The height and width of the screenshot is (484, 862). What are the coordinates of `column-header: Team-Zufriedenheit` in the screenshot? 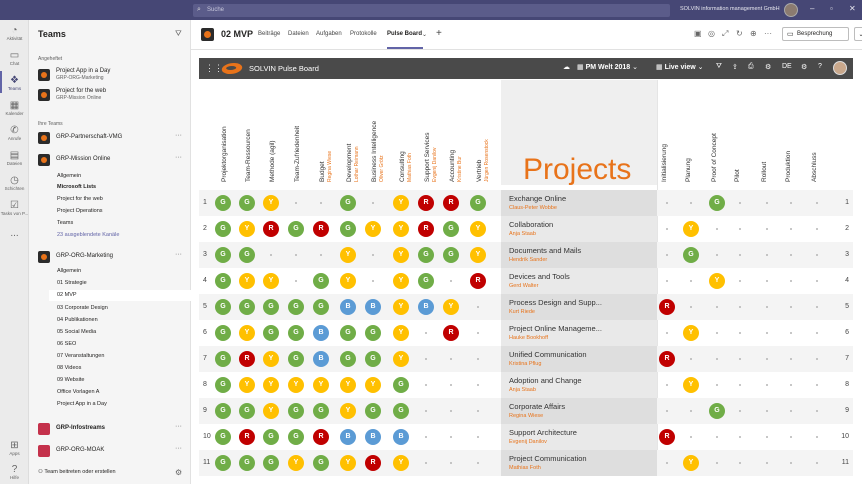 It's located at (297, 132).